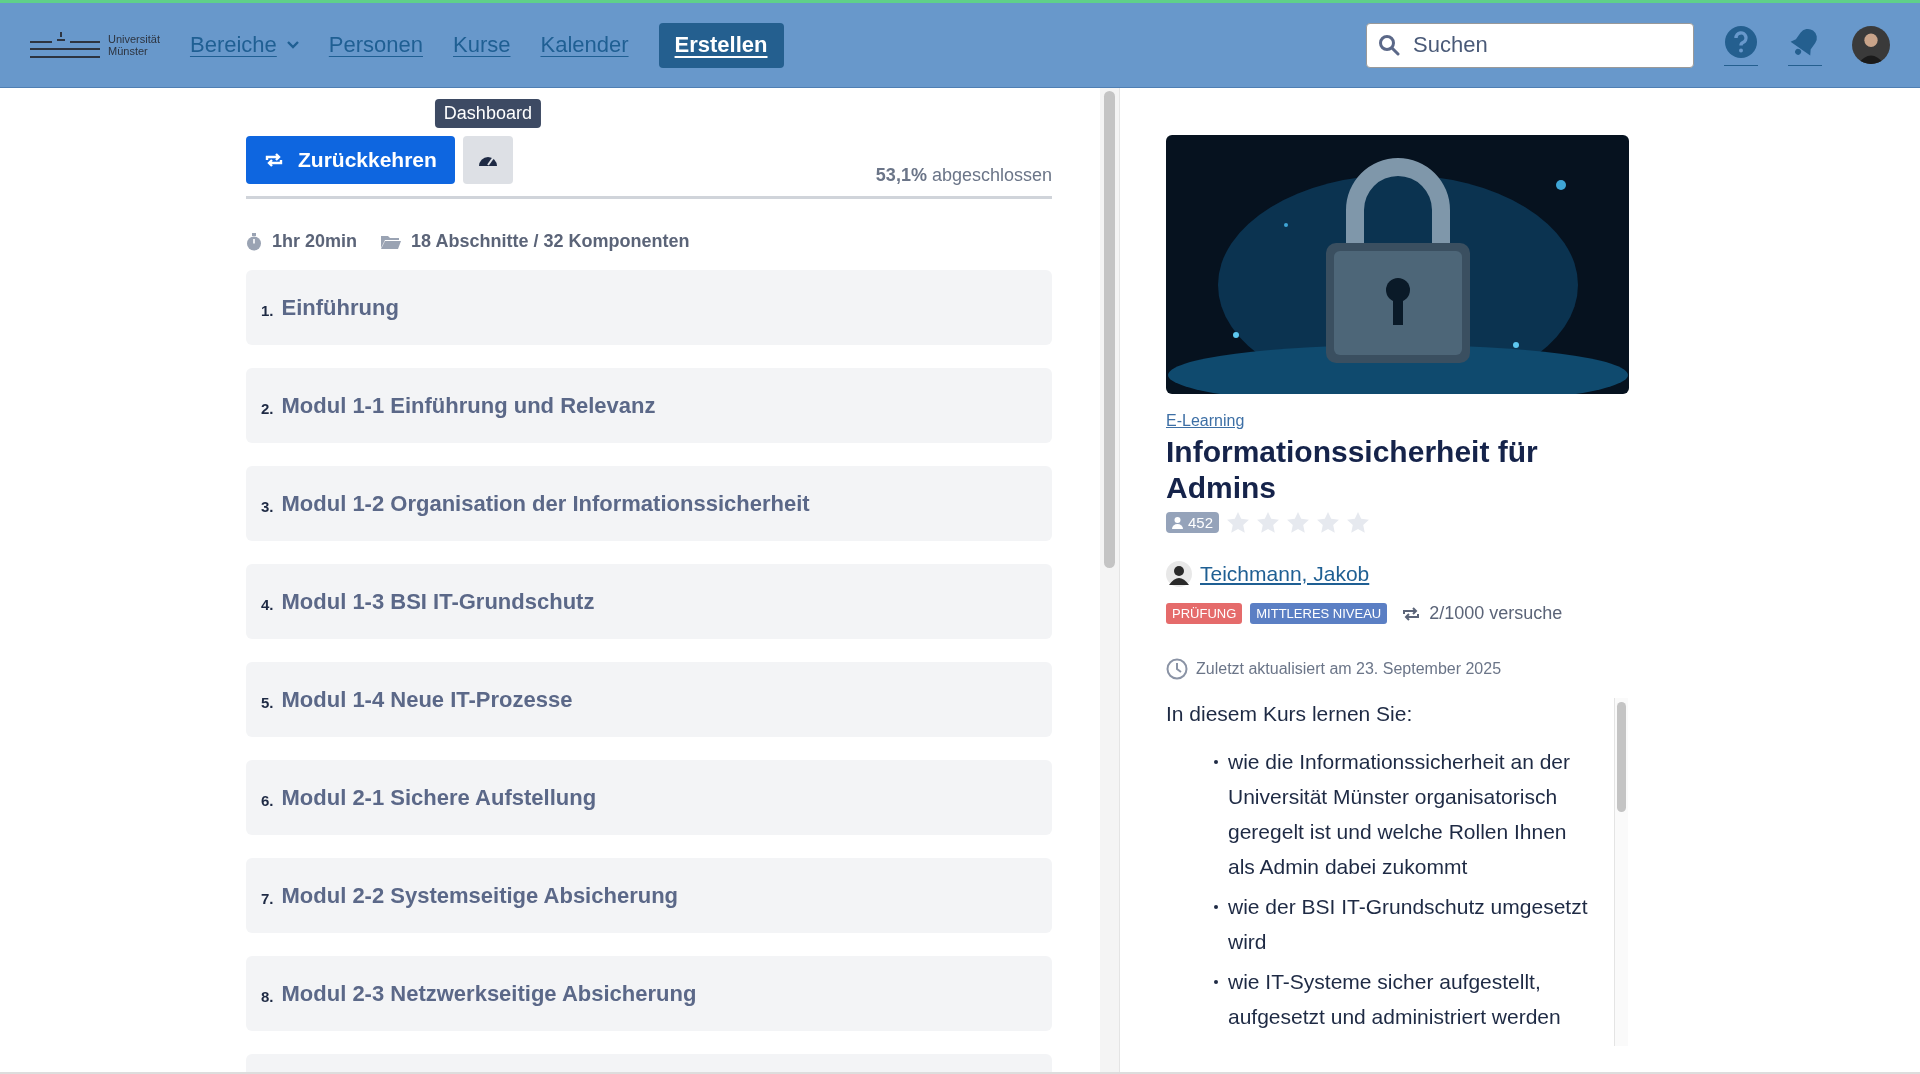 This screenshot has height=1074, width=1920. What do you see at coordinates (315, 241) in the screenshot?
I see `duration-label: 1hr 20min` at bounding box center [315, 241].